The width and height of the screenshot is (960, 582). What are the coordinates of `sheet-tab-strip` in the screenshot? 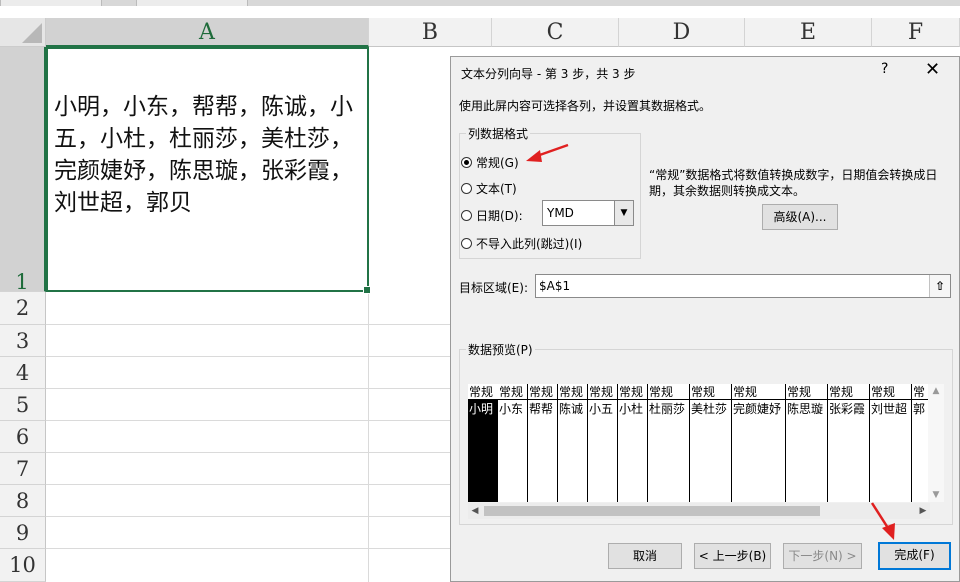 It's located at (480, 3).